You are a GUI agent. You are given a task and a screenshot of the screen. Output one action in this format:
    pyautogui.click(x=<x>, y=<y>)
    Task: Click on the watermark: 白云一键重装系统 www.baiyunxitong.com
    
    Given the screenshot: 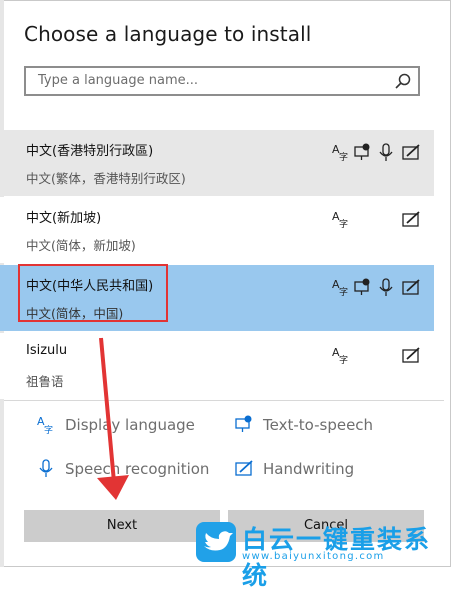 What is the action you would take?
    pyautogui.click(x=322, y=556)
    